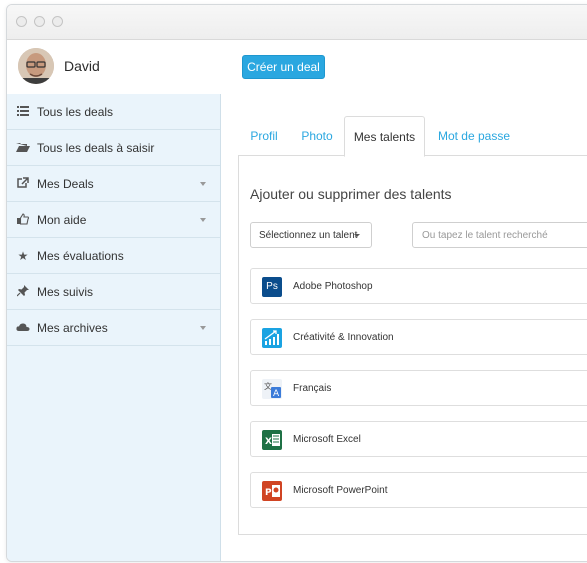  I want to click on talent-item-creativite-innovation: Créativité & Innovation, so click(418, 337).